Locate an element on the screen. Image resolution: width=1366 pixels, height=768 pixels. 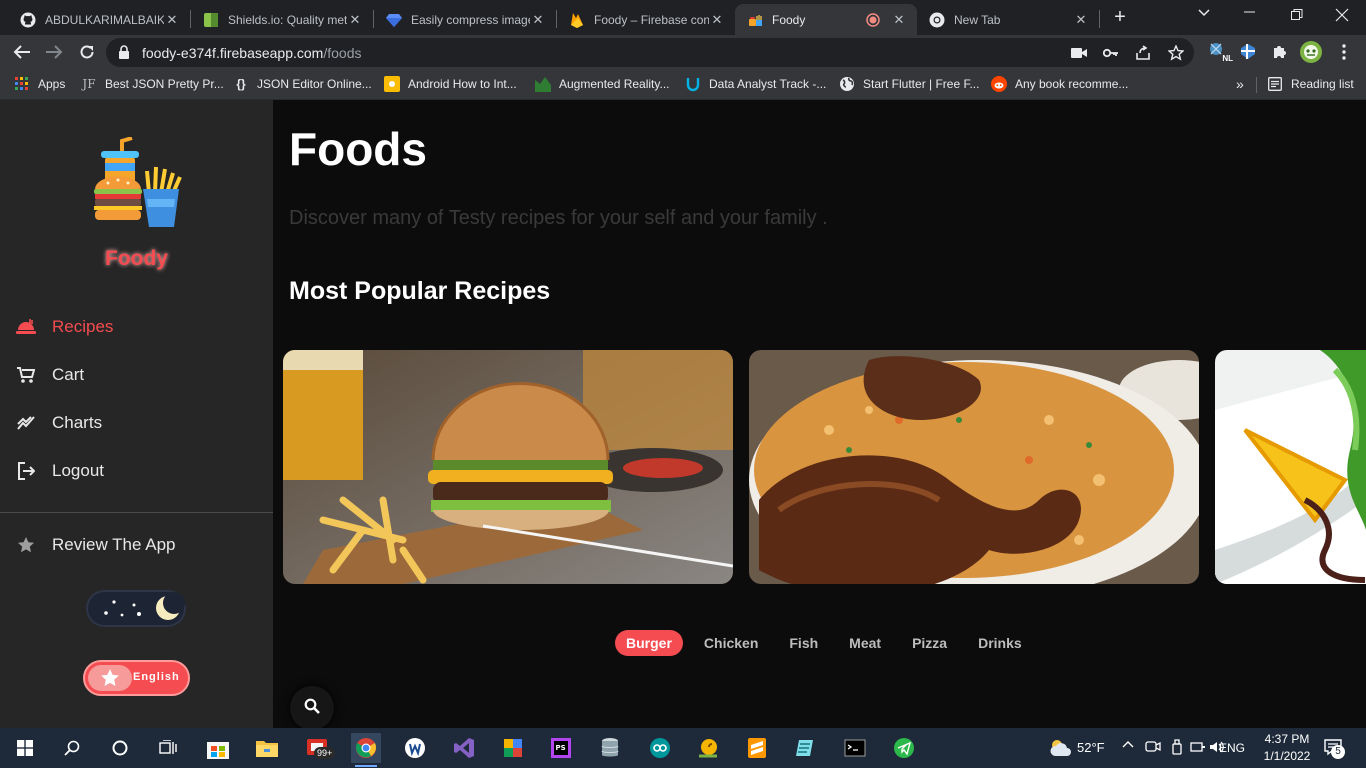
word-app-icon is located at coordinates (415, 748).